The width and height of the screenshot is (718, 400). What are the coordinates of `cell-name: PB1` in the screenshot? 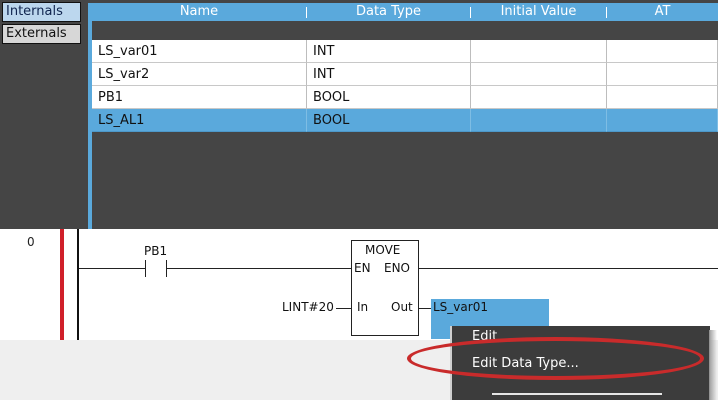 It's located at (199, 97).